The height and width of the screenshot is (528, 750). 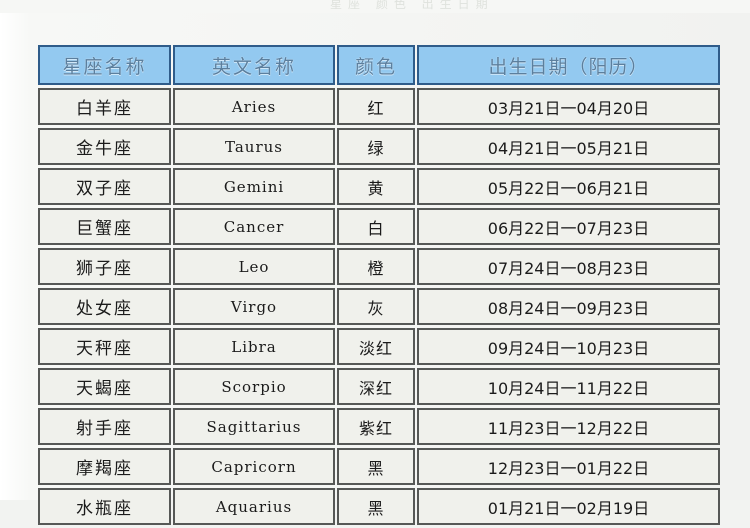 I want to click on cell-birthdate: 10月24日一11月22日, so click(x=568, y=386).